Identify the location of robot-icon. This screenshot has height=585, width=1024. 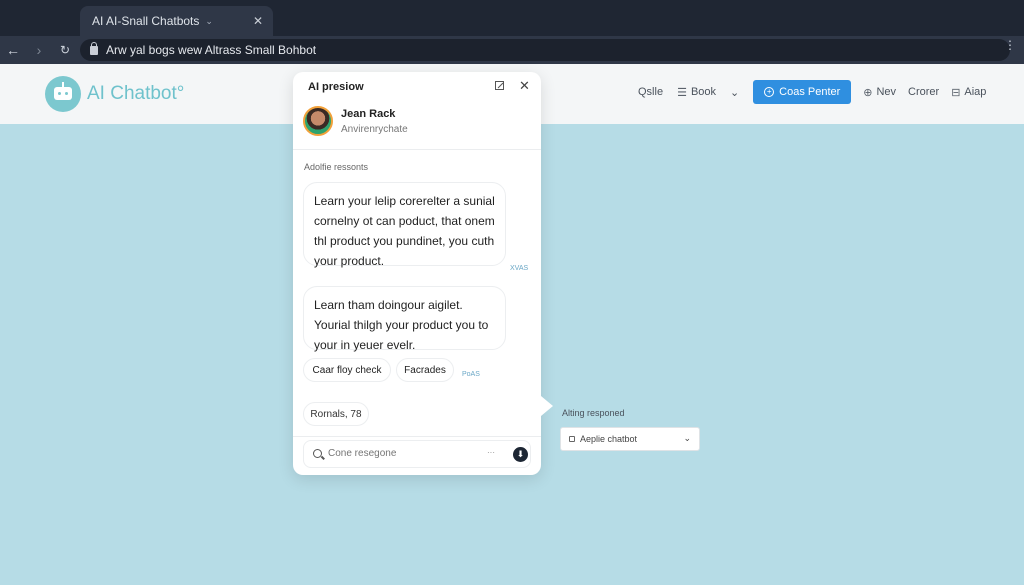
(63, 94).